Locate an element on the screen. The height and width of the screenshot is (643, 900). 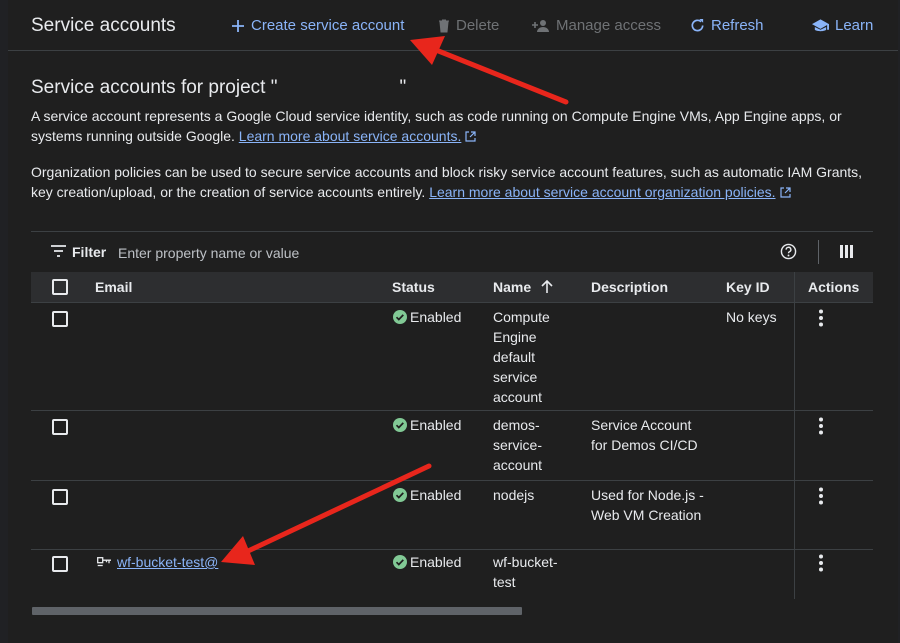
name-cell: demos-service-account is located at coordinates (518, 445).